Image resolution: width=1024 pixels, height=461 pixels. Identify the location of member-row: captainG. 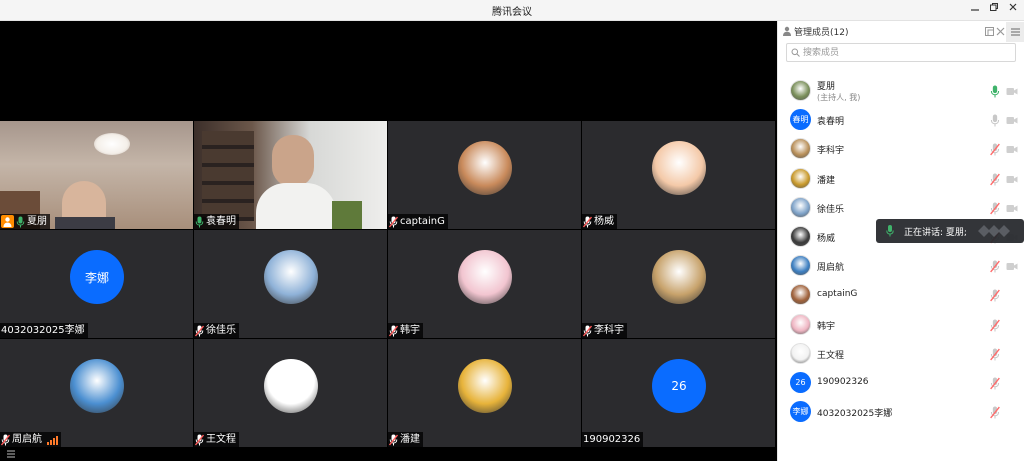
(901, 295).